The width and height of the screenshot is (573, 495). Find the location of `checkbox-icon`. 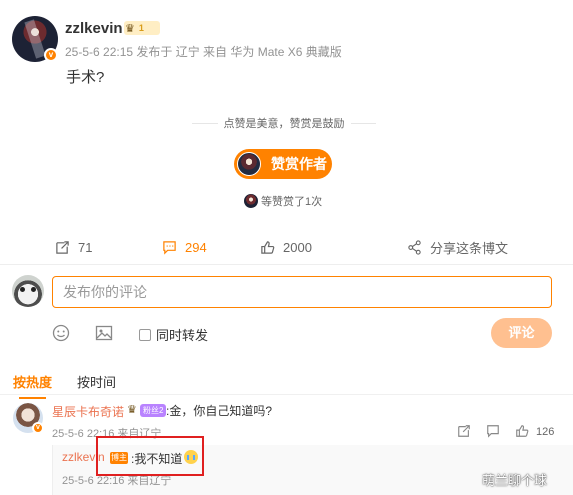

checkbox-icon is located at coordinates (145, 334).